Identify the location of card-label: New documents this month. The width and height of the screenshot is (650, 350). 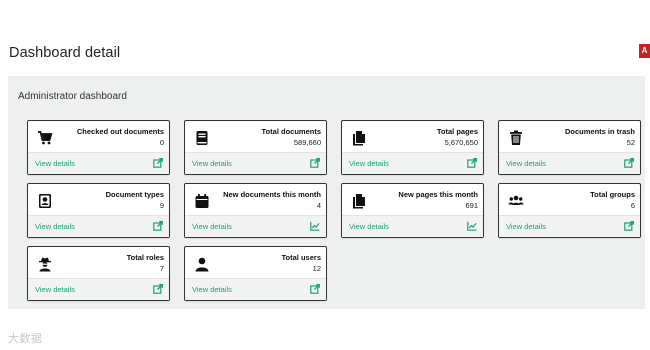
(272, 194).